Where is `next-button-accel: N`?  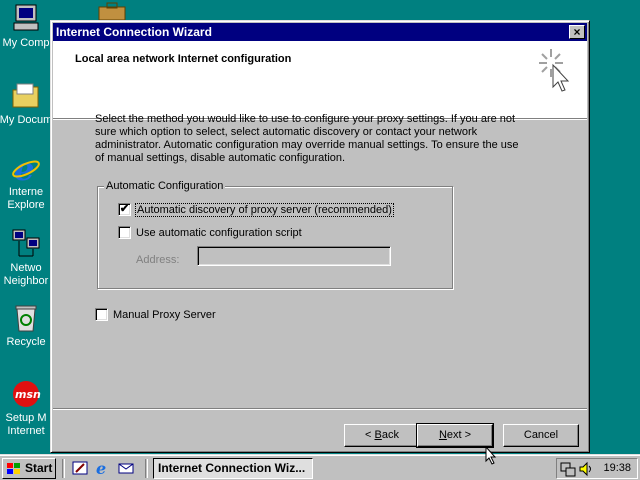
next-button-accel: N is located at coordinates (442, 435).